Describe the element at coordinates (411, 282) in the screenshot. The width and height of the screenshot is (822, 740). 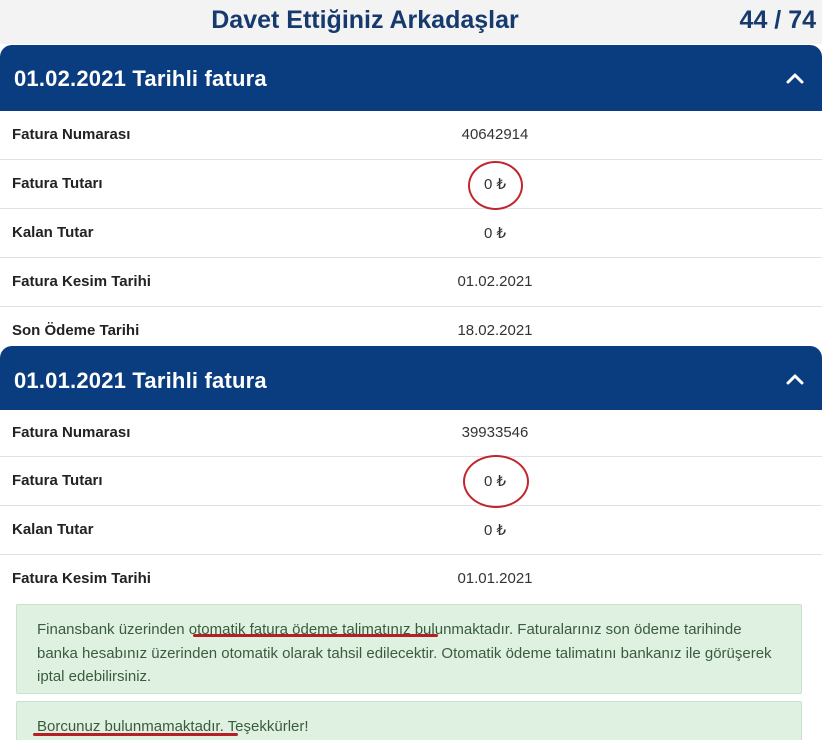
I see `invoice-row-issue-date: Fatura Kesim Tarihi 01.02.2021` at that location.